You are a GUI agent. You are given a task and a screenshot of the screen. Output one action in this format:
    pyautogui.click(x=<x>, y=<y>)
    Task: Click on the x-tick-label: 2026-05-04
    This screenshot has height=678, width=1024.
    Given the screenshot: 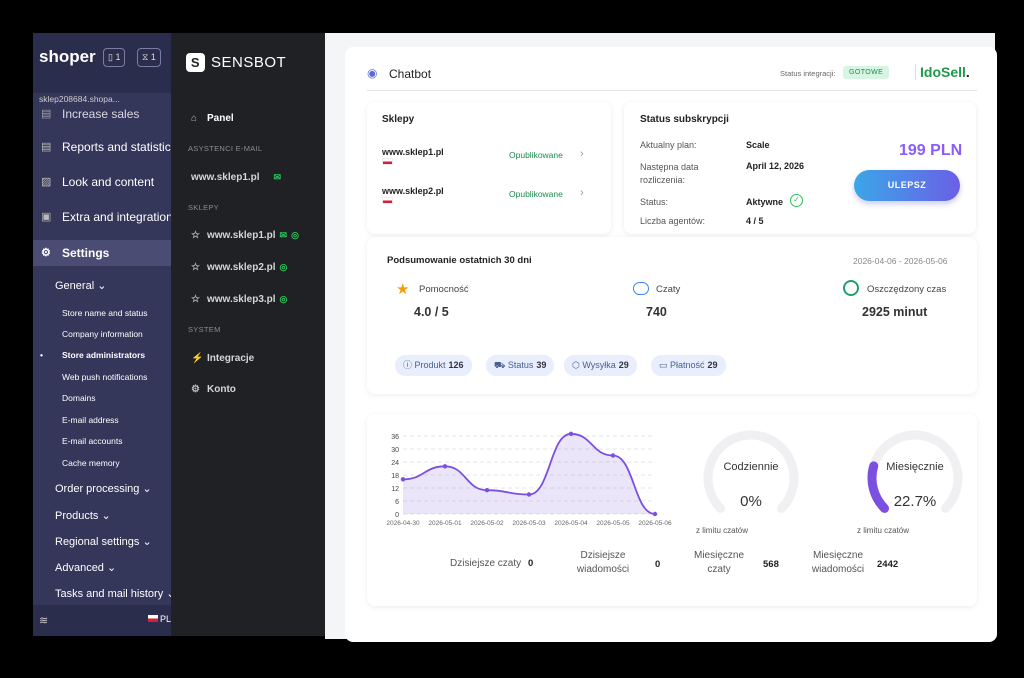 What is the action you would take?
    pyautogui.click(x=571, y=523)
    